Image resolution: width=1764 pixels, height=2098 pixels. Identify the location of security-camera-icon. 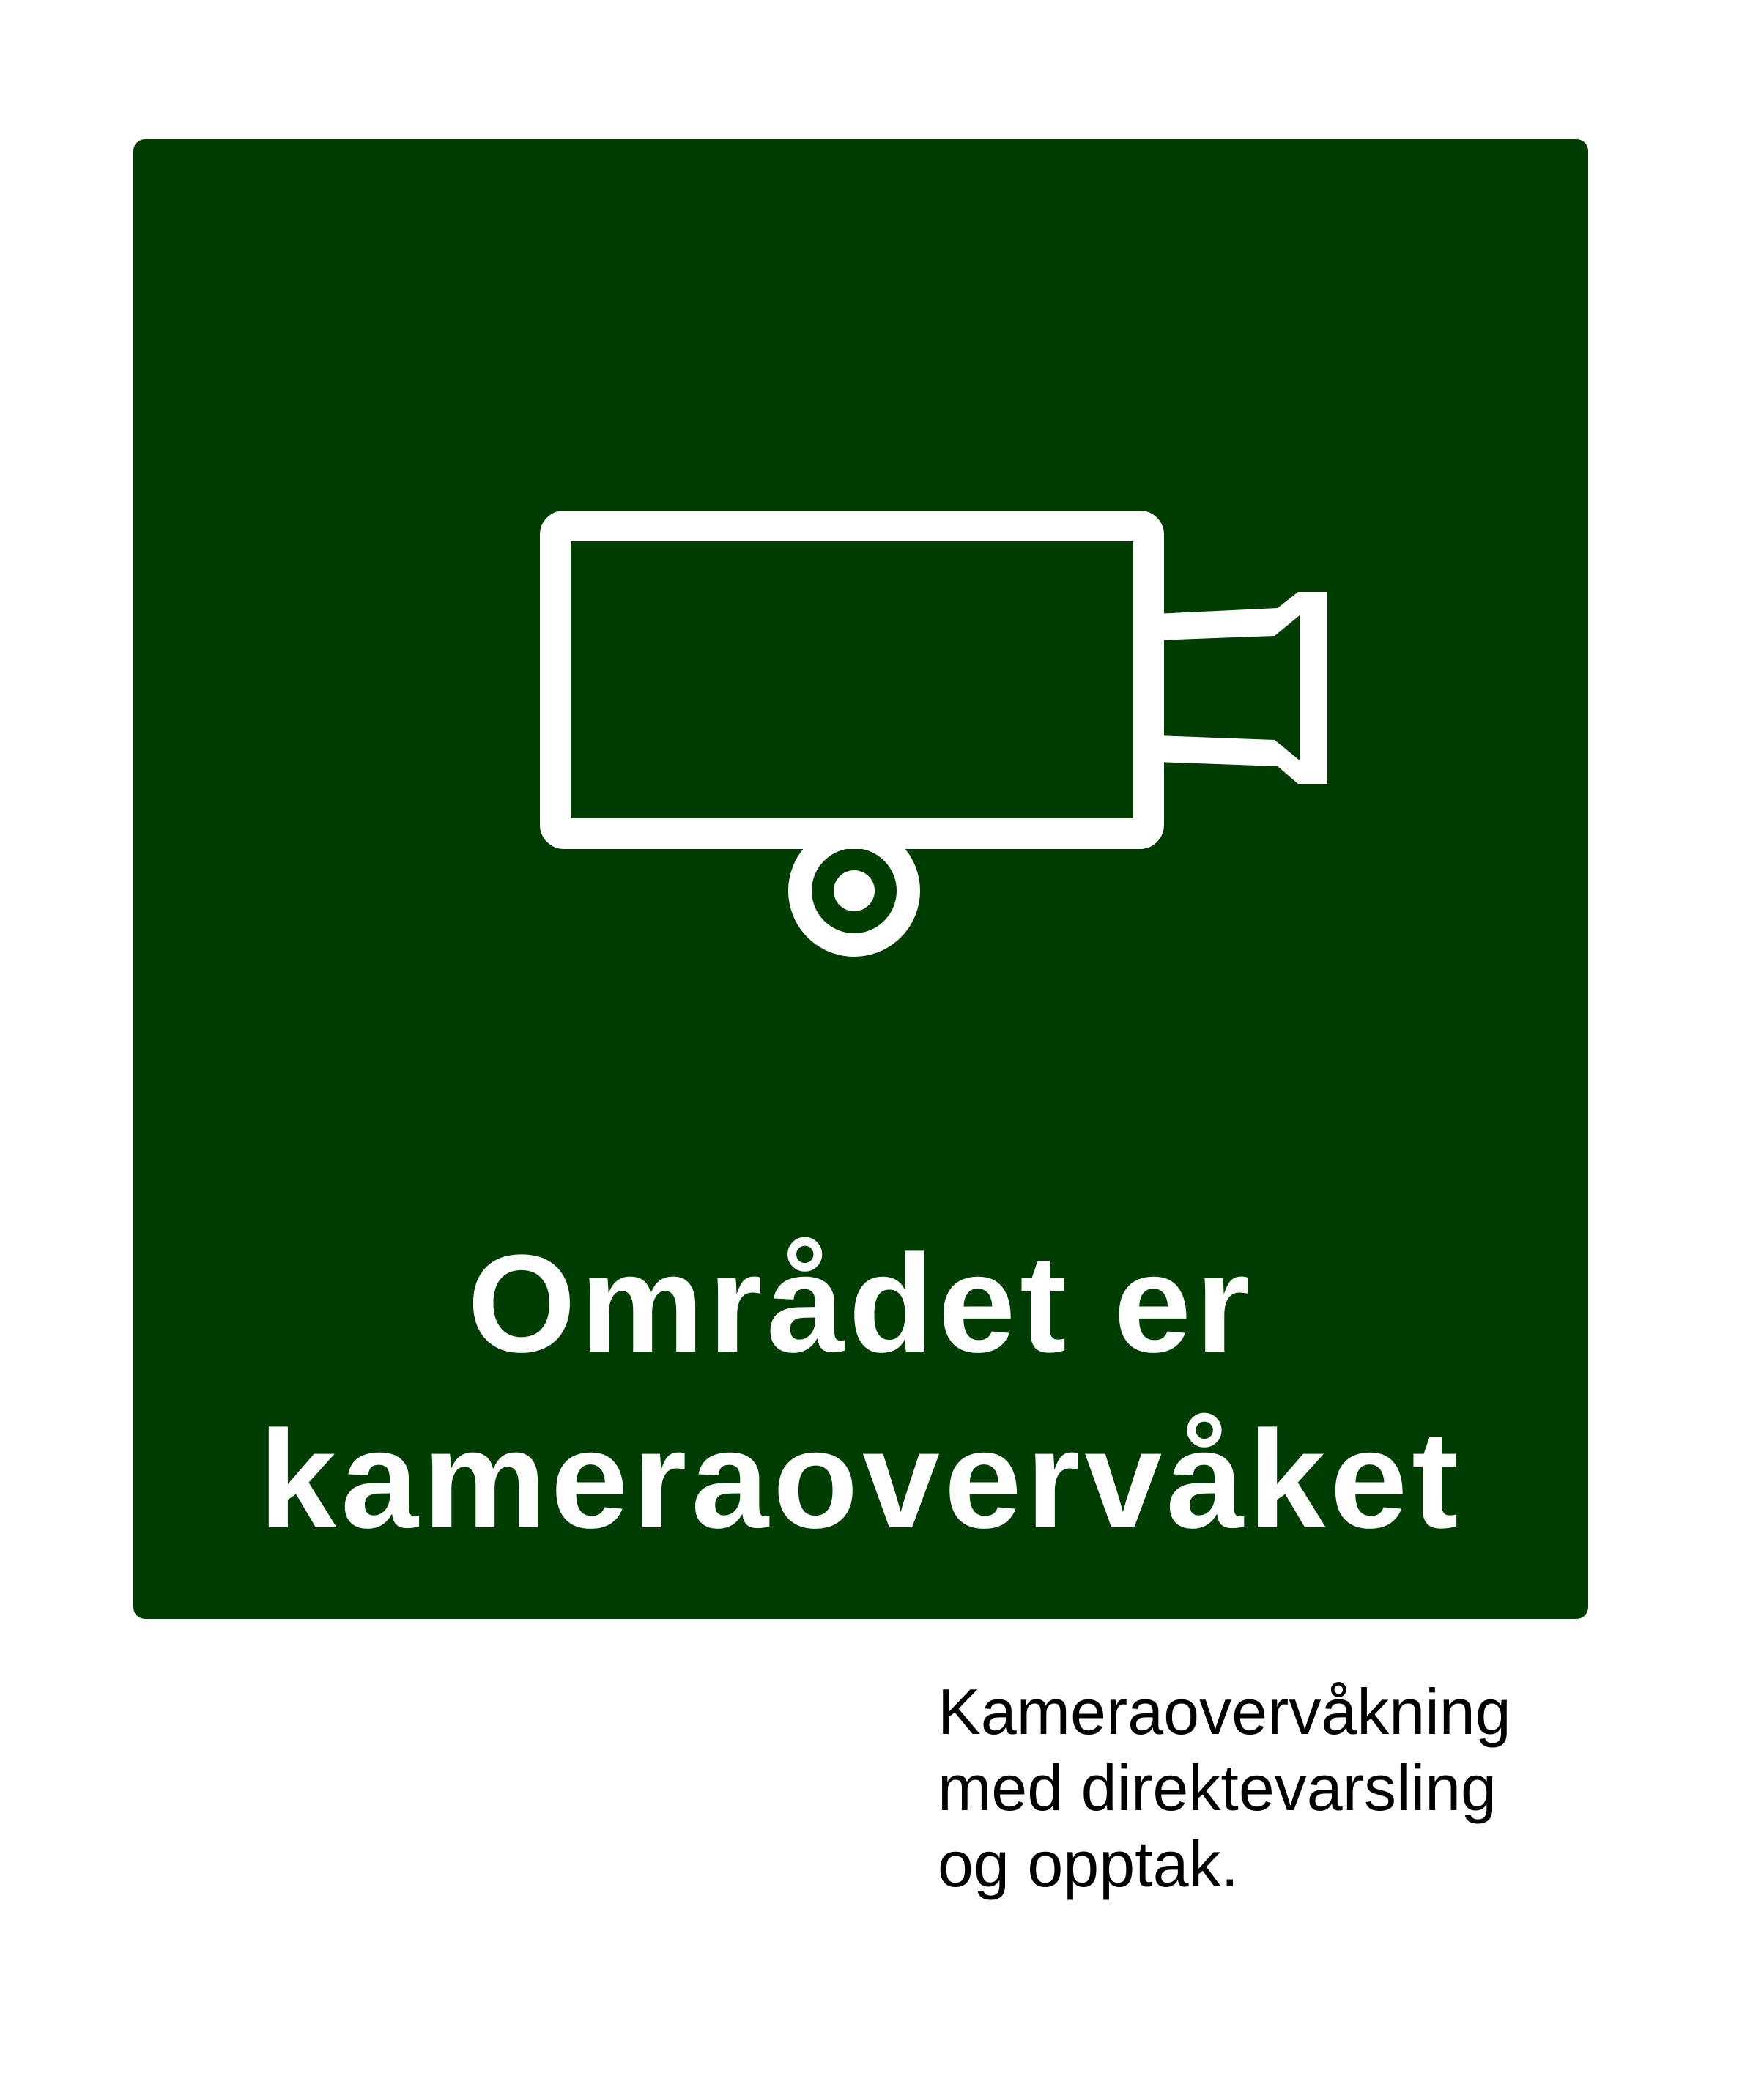
(933, 734).